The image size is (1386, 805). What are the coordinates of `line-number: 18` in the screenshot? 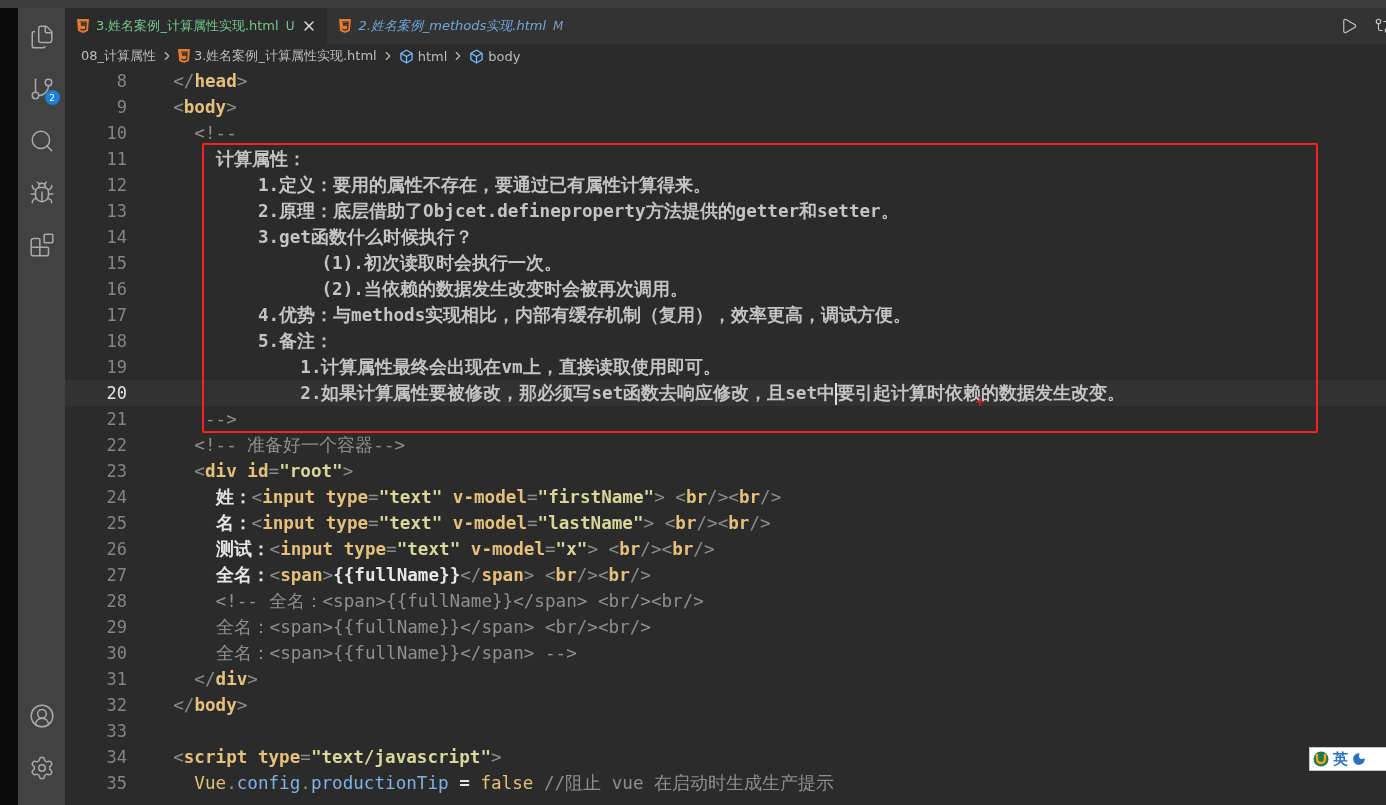 It's located at (116, 341).